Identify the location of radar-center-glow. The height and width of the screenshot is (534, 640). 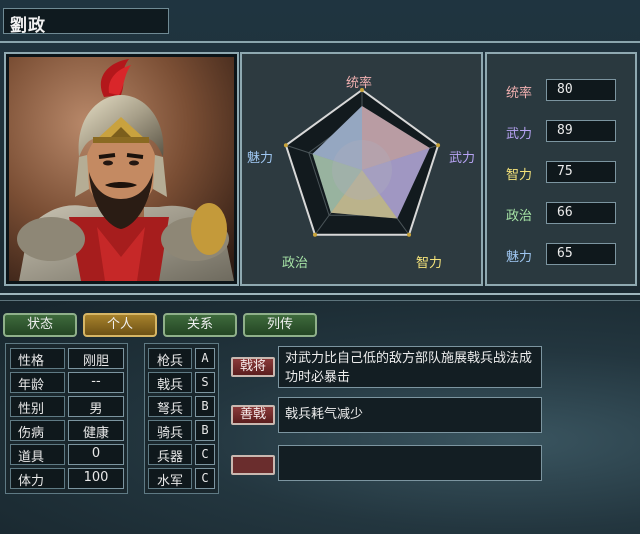
(362, 170).